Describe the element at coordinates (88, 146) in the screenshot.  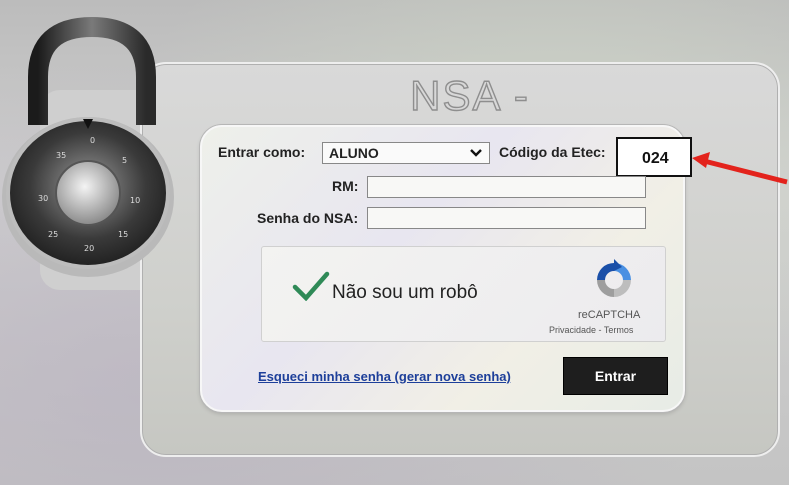
I see `padlock-icon: 35 0 5 10 15 20 25 30` at that location.